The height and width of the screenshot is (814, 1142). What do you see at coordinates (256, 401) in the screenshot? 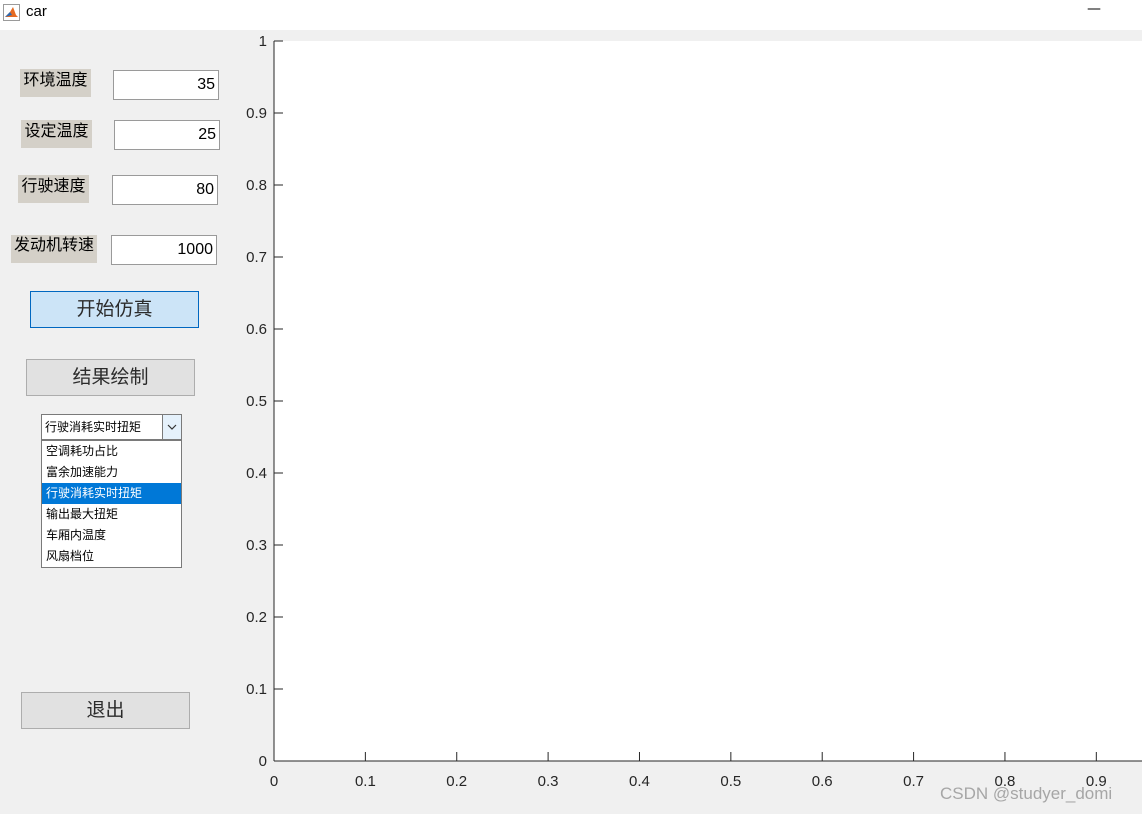
I see `y-tick-label: 0.5` at bounding box center [256, 401].